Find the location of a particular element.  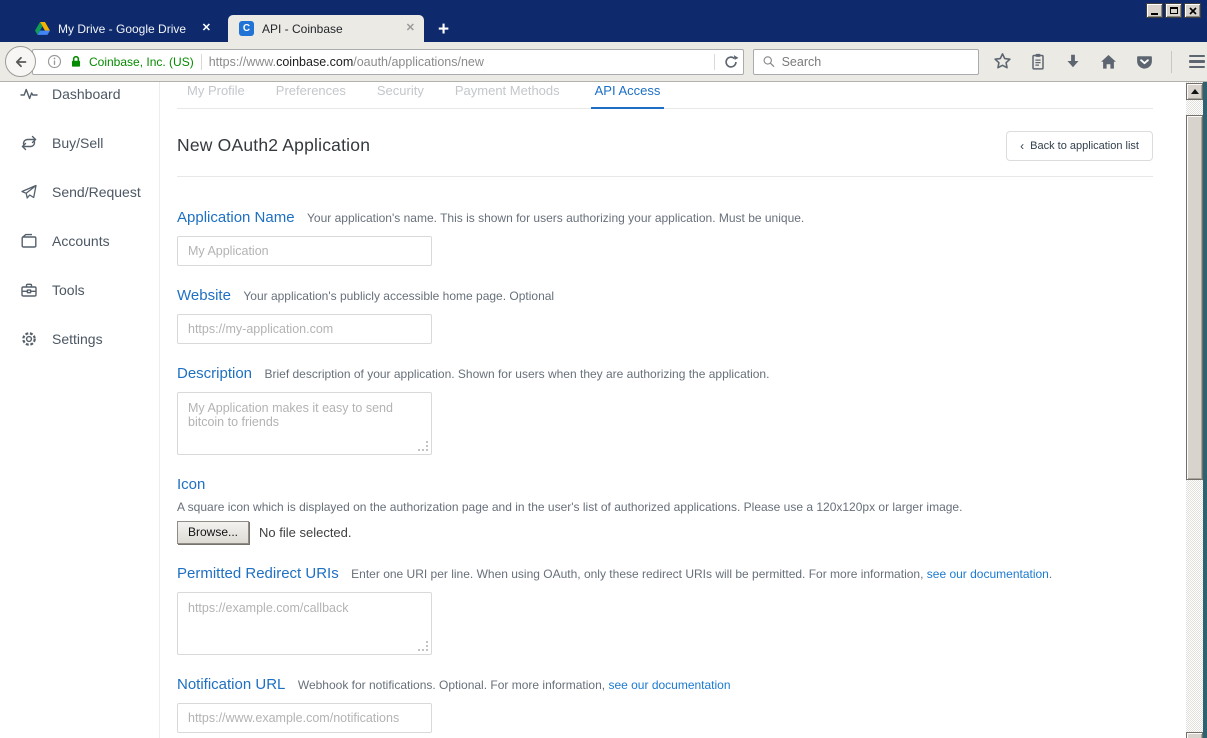

tab-security: Security is located at coordinates (400, 95).